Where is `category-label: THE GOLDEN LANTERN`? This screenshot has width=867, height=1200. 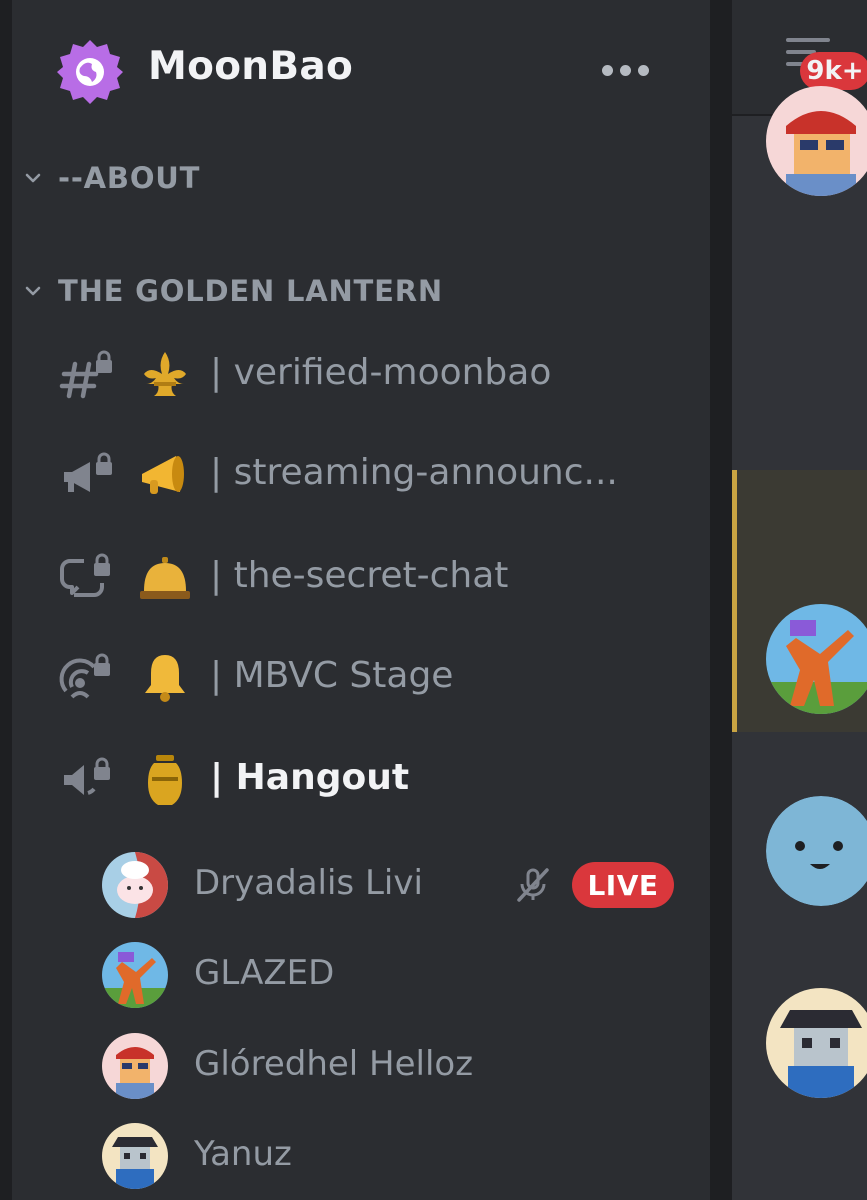 category-label: THE GOLDEN LANTERN is located at coordinates (250, 291).